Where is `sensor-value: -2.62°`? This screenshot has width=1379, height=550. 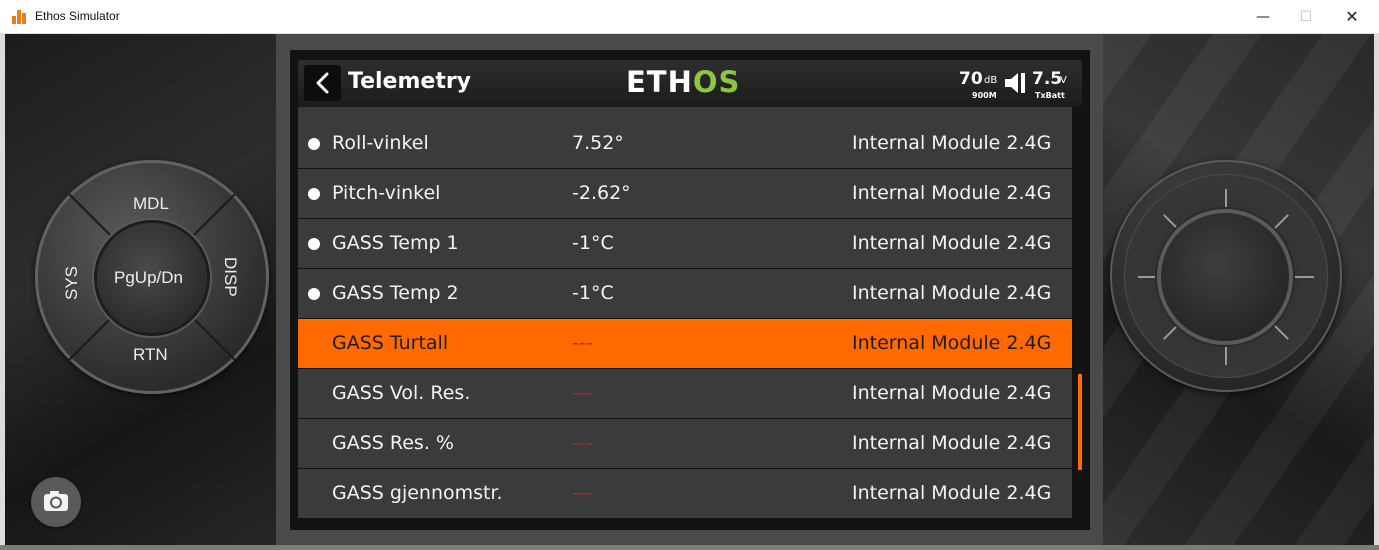 sensor-value: -2.62° is located at coordinates (601, 193).